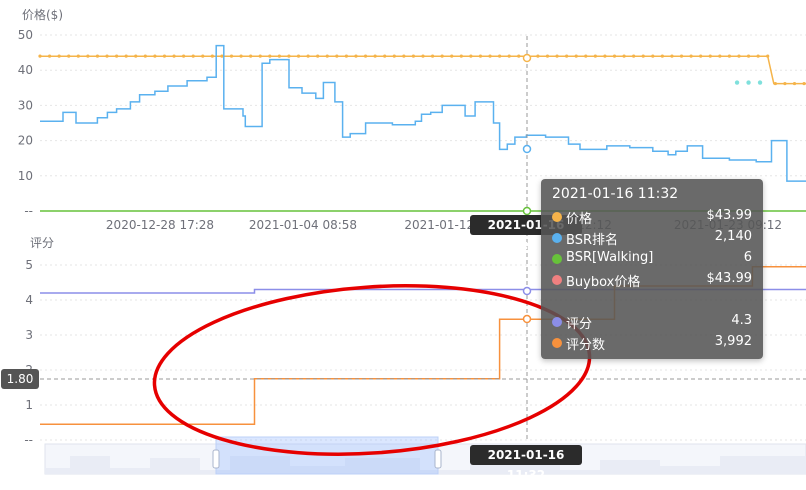 Image resolution: width=806 pixels, height=490 pixels. I want to click on tooltip-row-label: BSR[Walking], so click(610, 257).